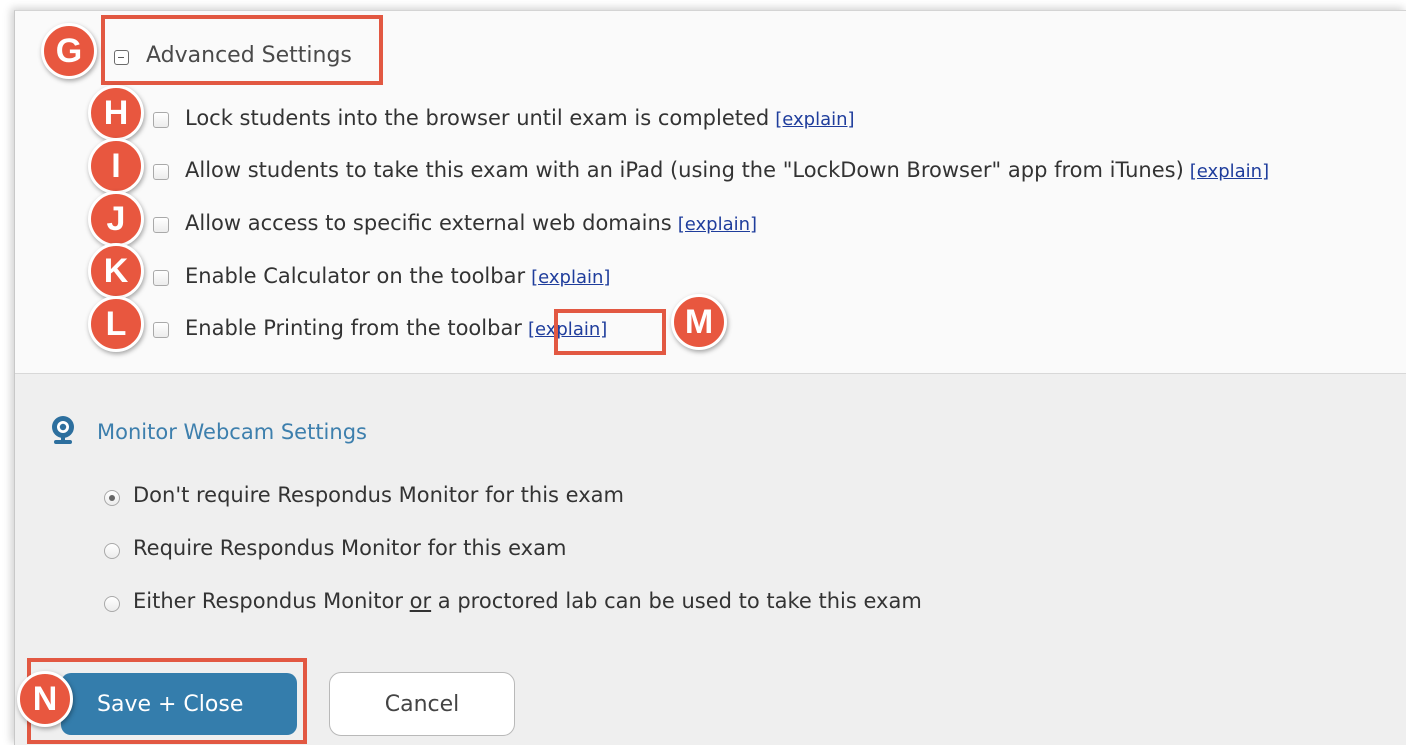  Describe the element at coordinates (699, 322) in the screenshot. I see `callout-m: M` at that location.